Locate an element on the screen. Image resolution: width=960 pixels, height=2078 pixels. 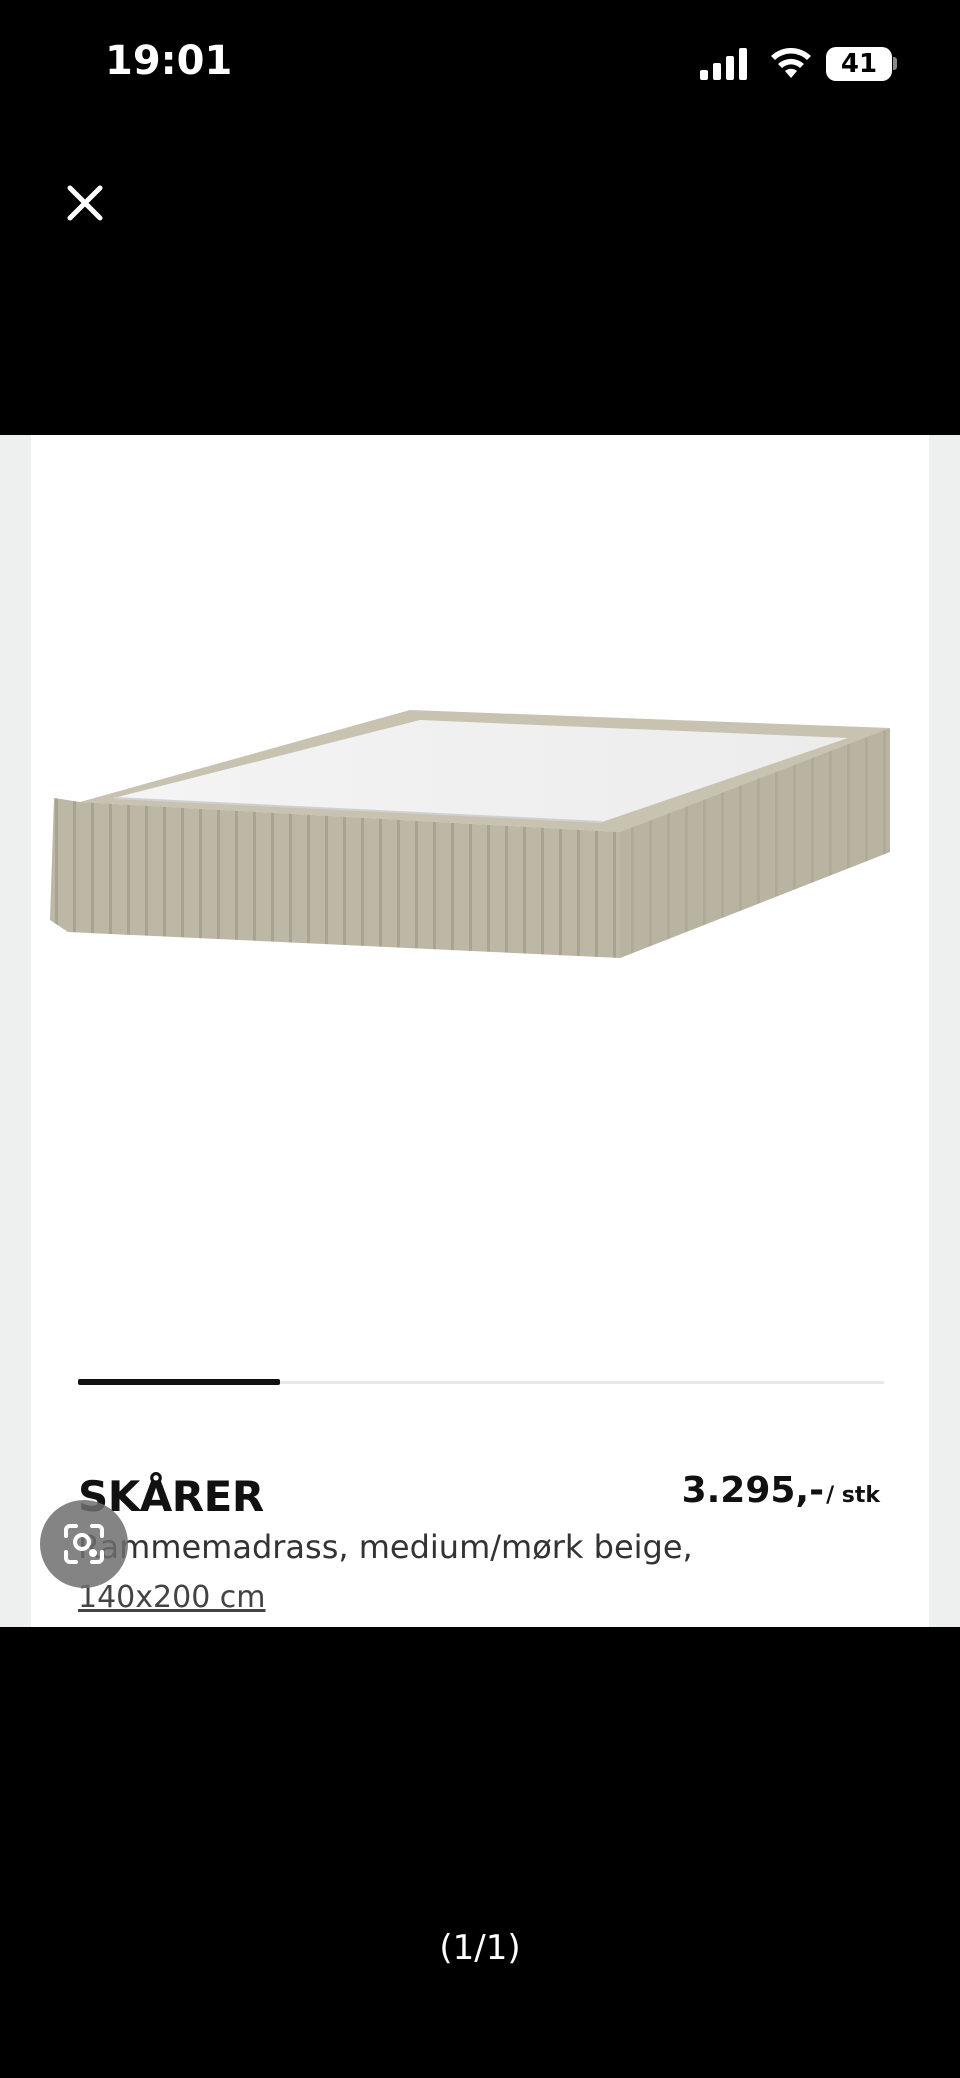
price-unit: / stk is located at coordinates (853, 1495).